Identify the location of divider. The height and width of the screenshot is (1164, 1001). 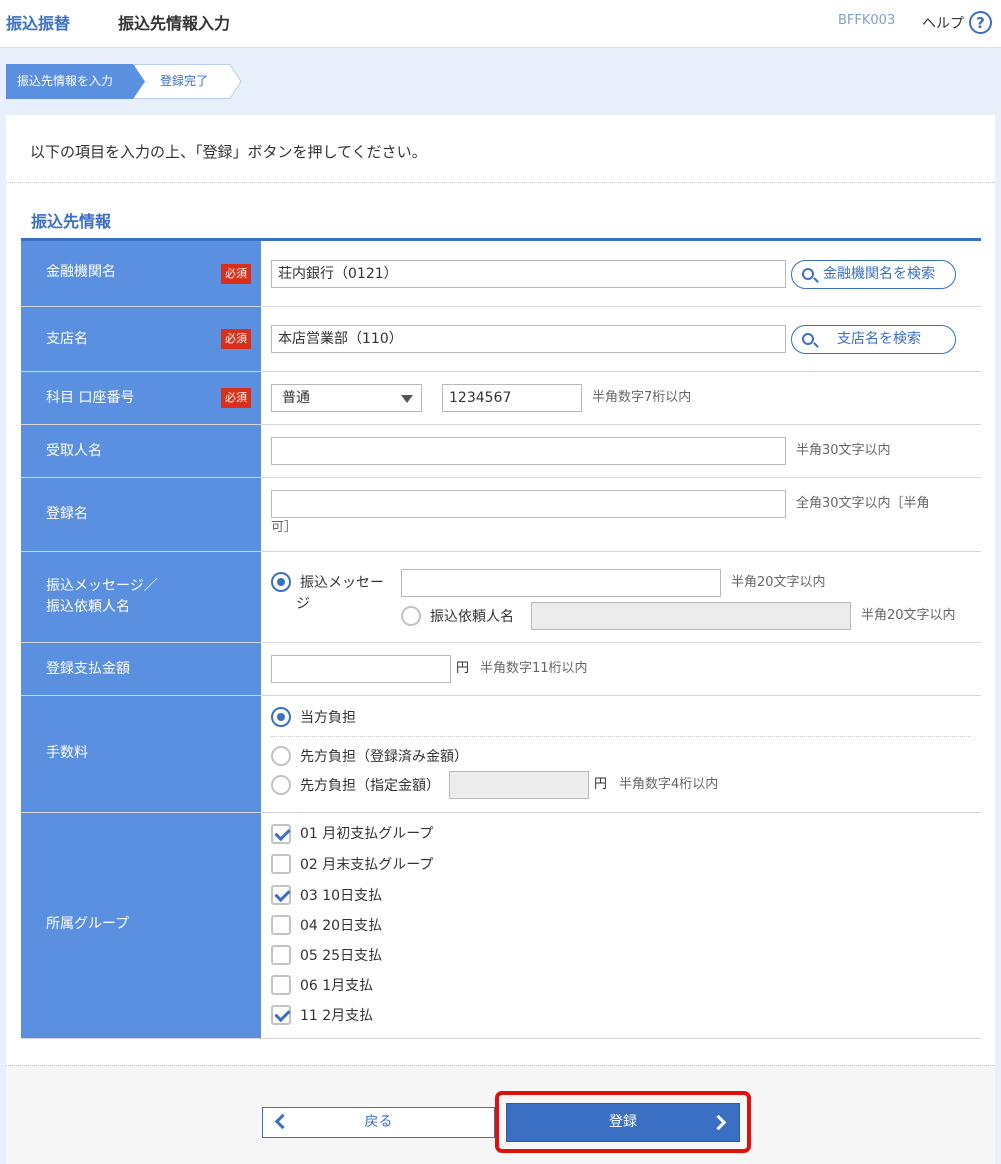
(500, 182).